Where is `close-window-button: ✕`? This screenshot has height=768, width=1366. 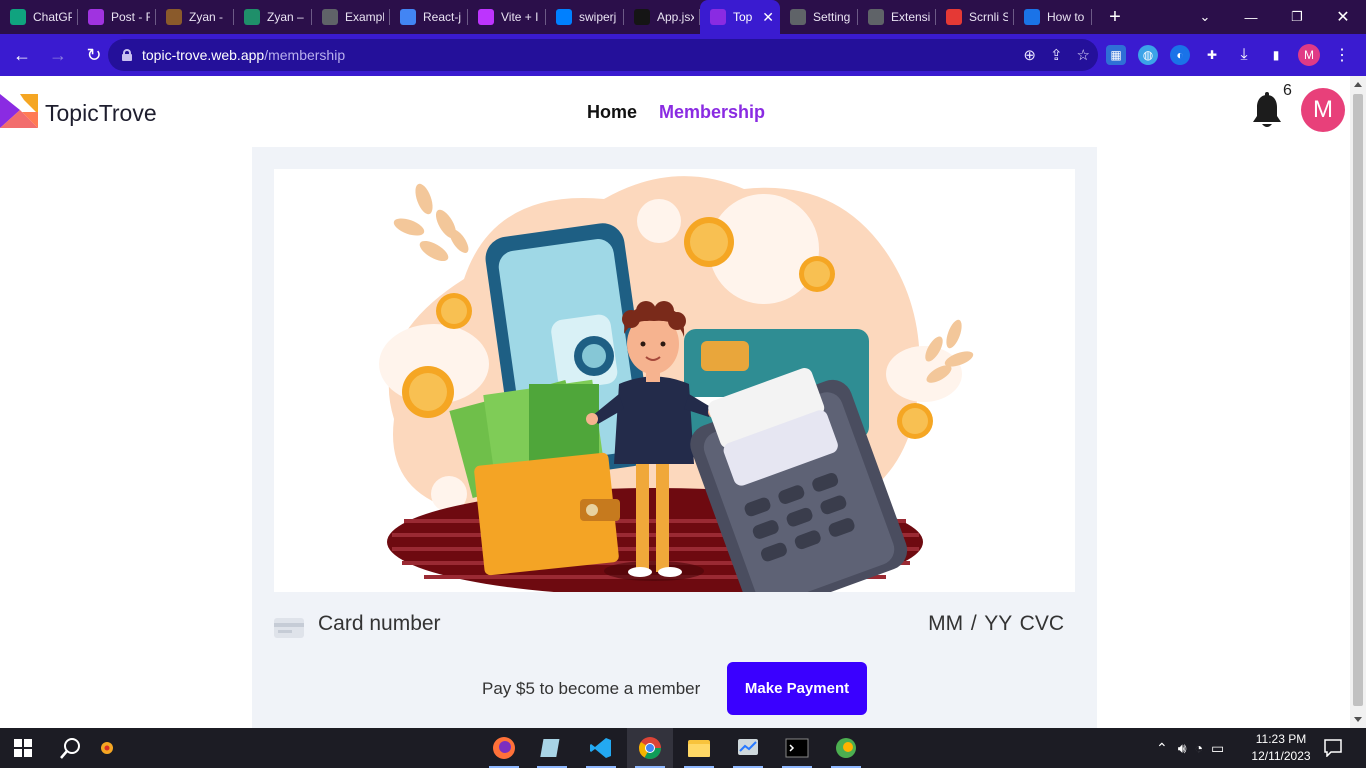
close-window-button: ✕ is located at coordinates (1343, 17).